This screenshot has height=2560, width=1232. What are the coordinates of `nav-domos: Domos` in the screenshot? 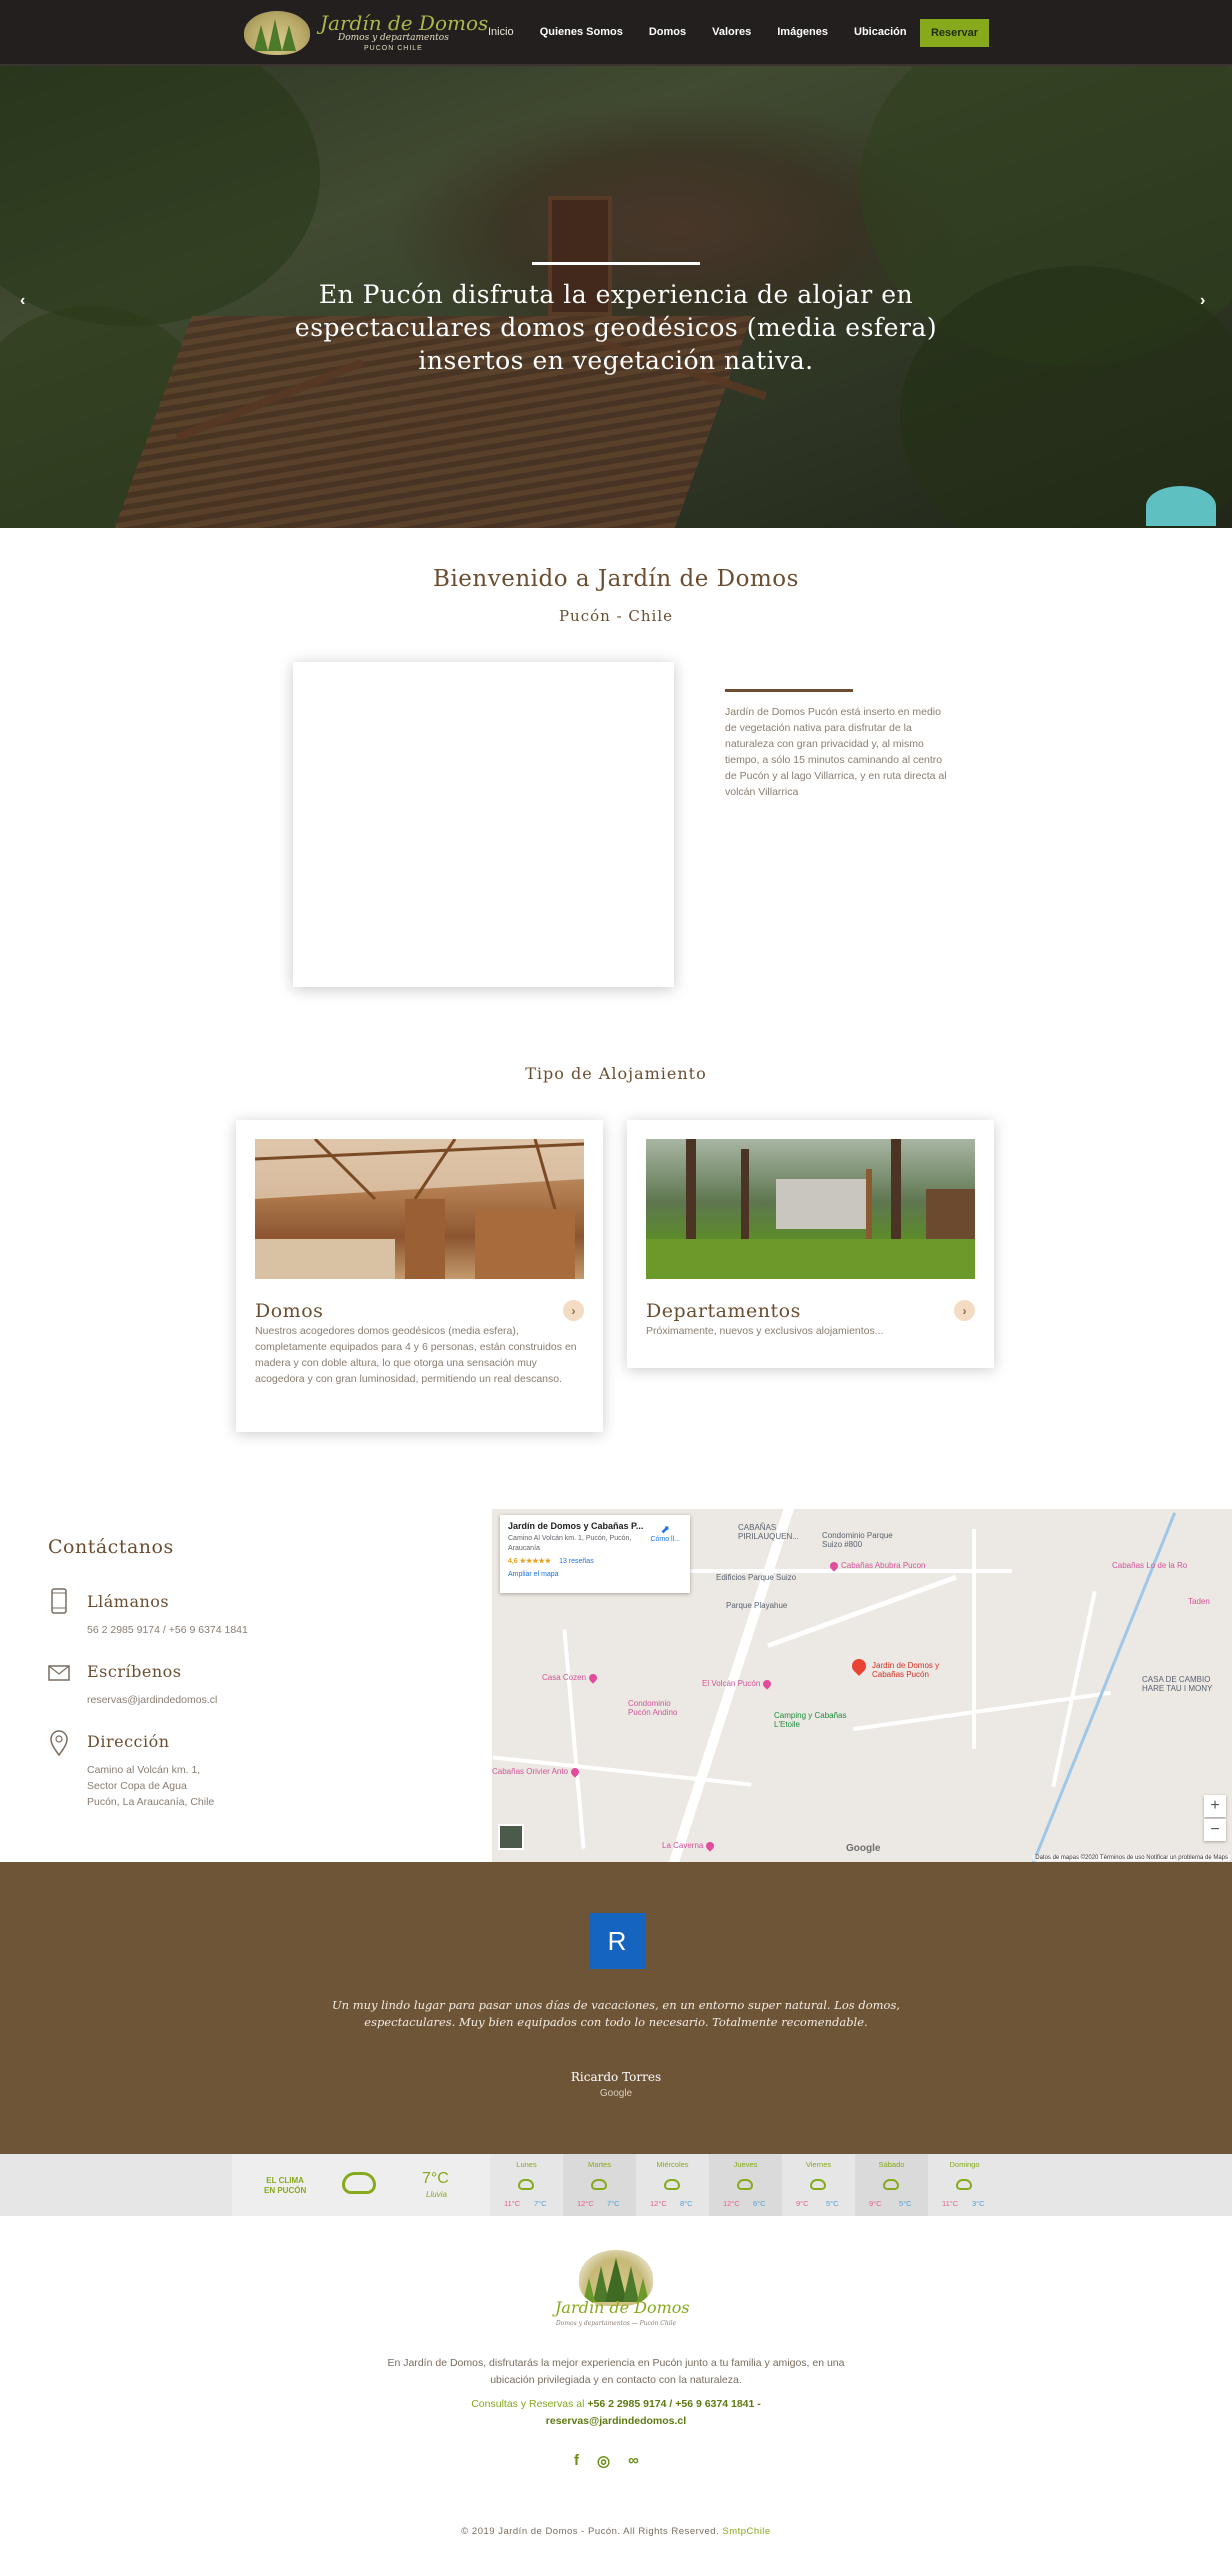 It's located at (667, 32).